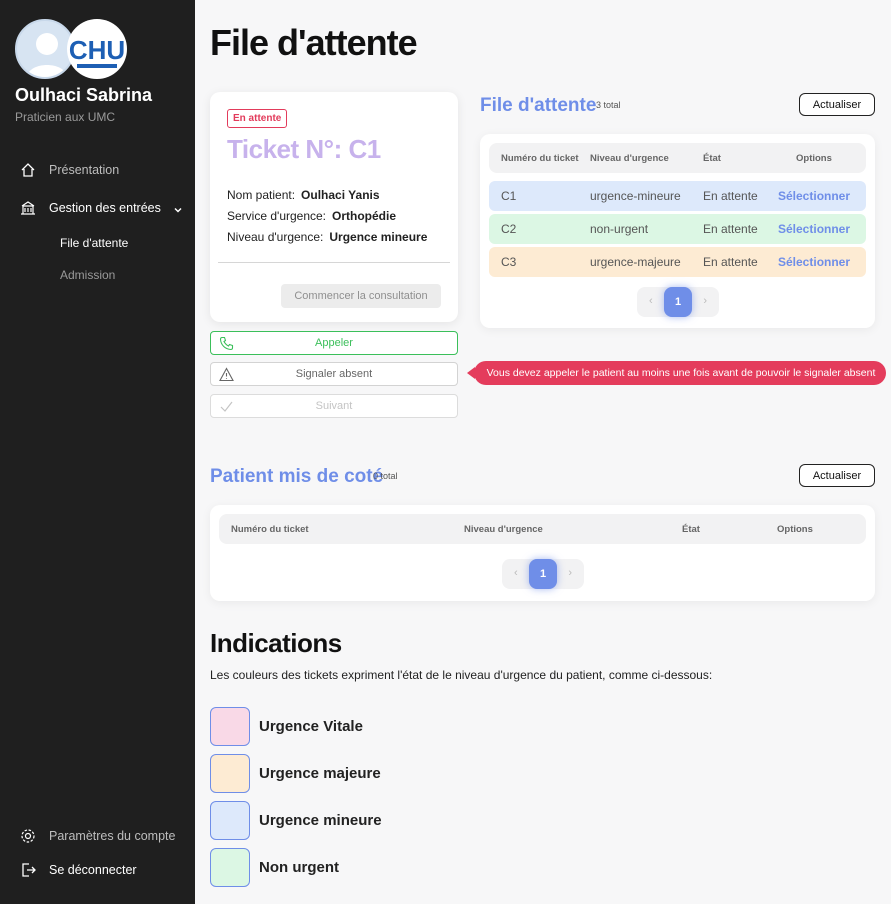 The height and width of the screenshot is (904, 891). Describe the element at coordinates (509, 229) in the screenshot. I see `row-ticket: C2` at that location.